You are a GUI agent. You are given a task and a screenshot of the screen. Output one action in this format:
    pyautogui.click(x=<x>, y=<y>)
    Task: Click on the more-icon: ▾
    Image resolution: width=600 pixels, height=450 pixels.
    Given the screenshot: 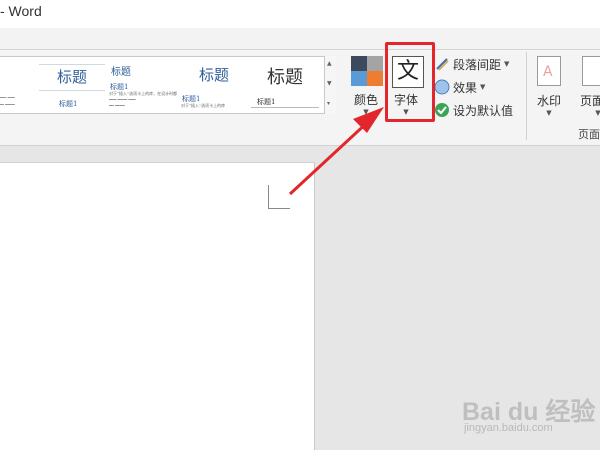 What is the action you would take?
    pyautogui.click(x=328, y=104)
    